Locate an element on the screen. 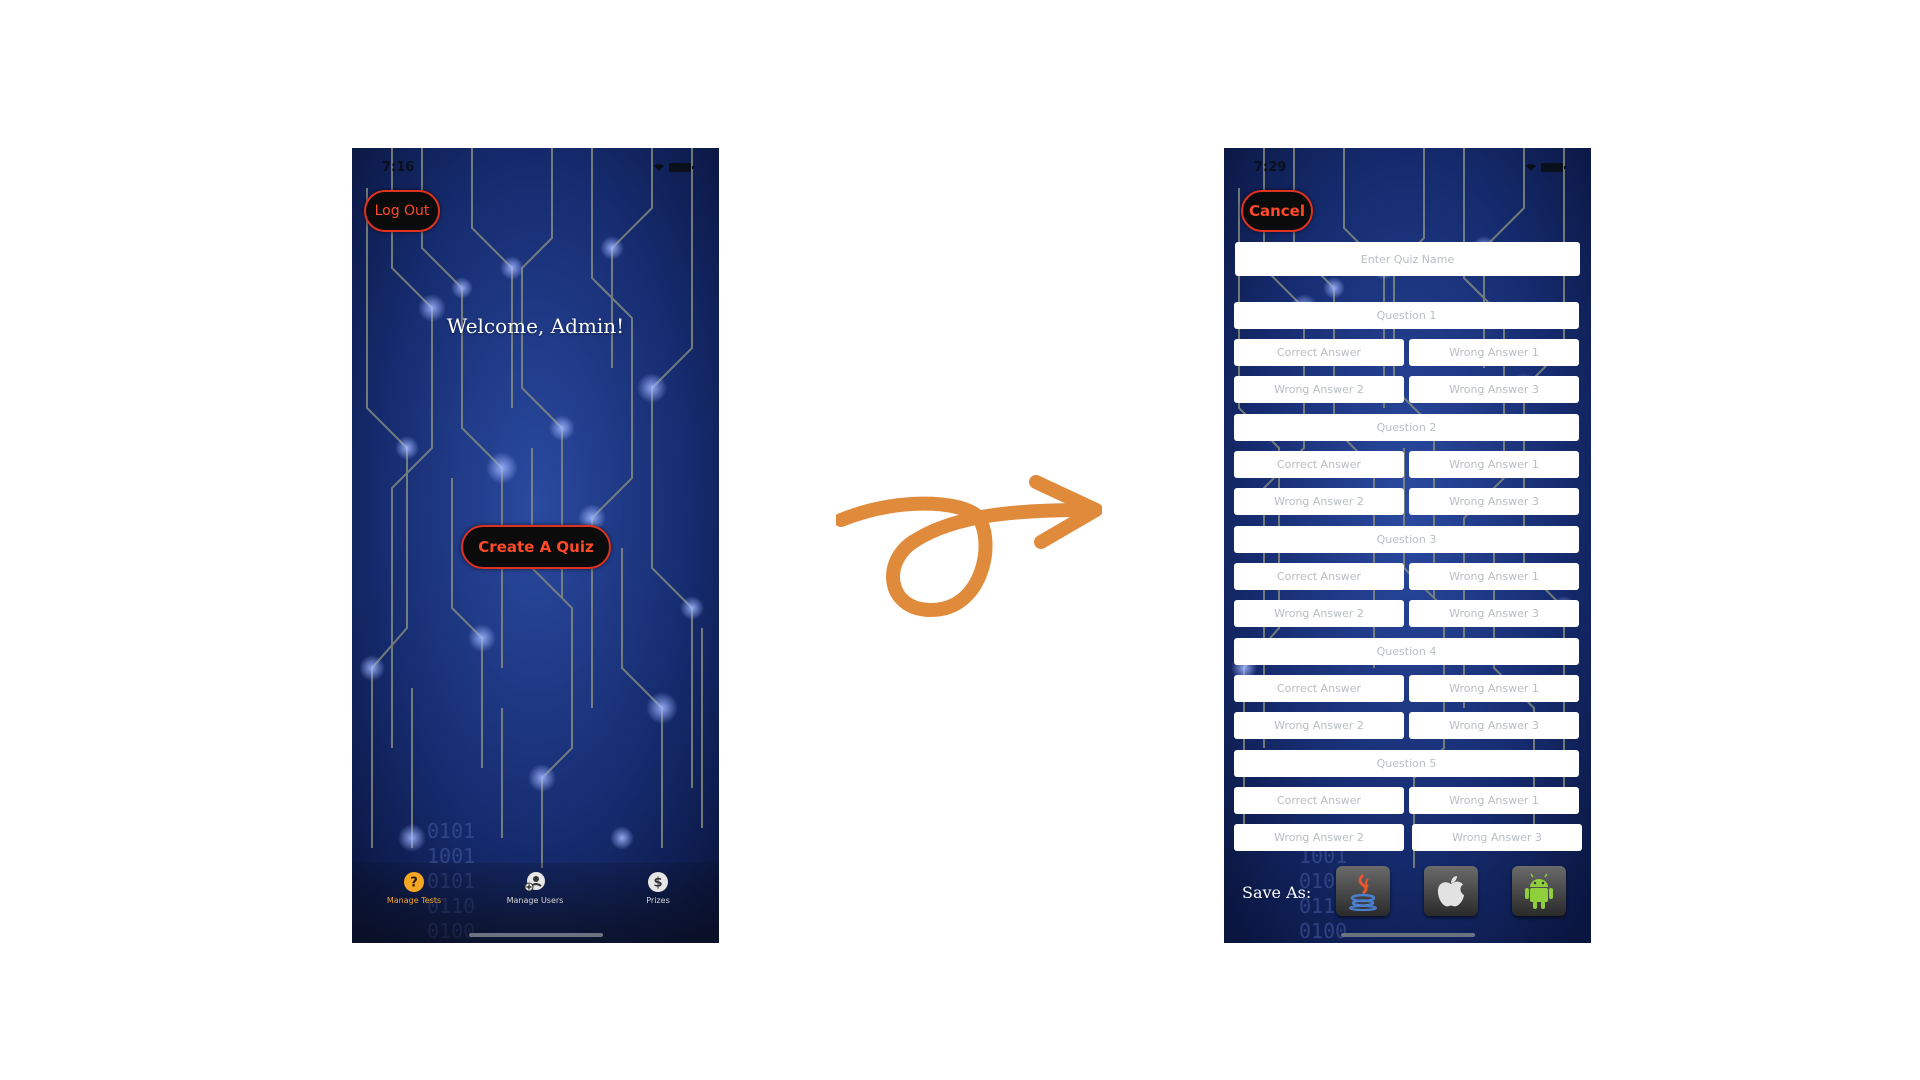 Image resolution: width=1920 pixels, height=1080 pixels. q3-wrong-answer-2-input: Wrong Answer 2 is located at coordinates (1319, 613).